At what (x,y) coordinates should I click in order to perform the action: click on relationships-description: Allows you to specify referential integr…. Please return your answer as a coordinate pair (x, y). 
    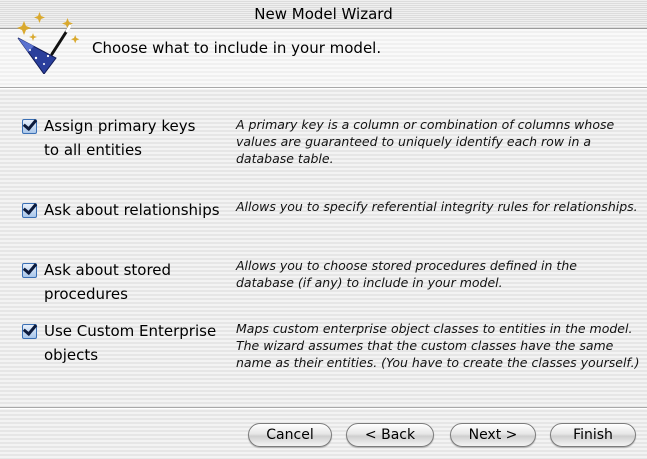
    Looking at the image, I should click on (437, 206).